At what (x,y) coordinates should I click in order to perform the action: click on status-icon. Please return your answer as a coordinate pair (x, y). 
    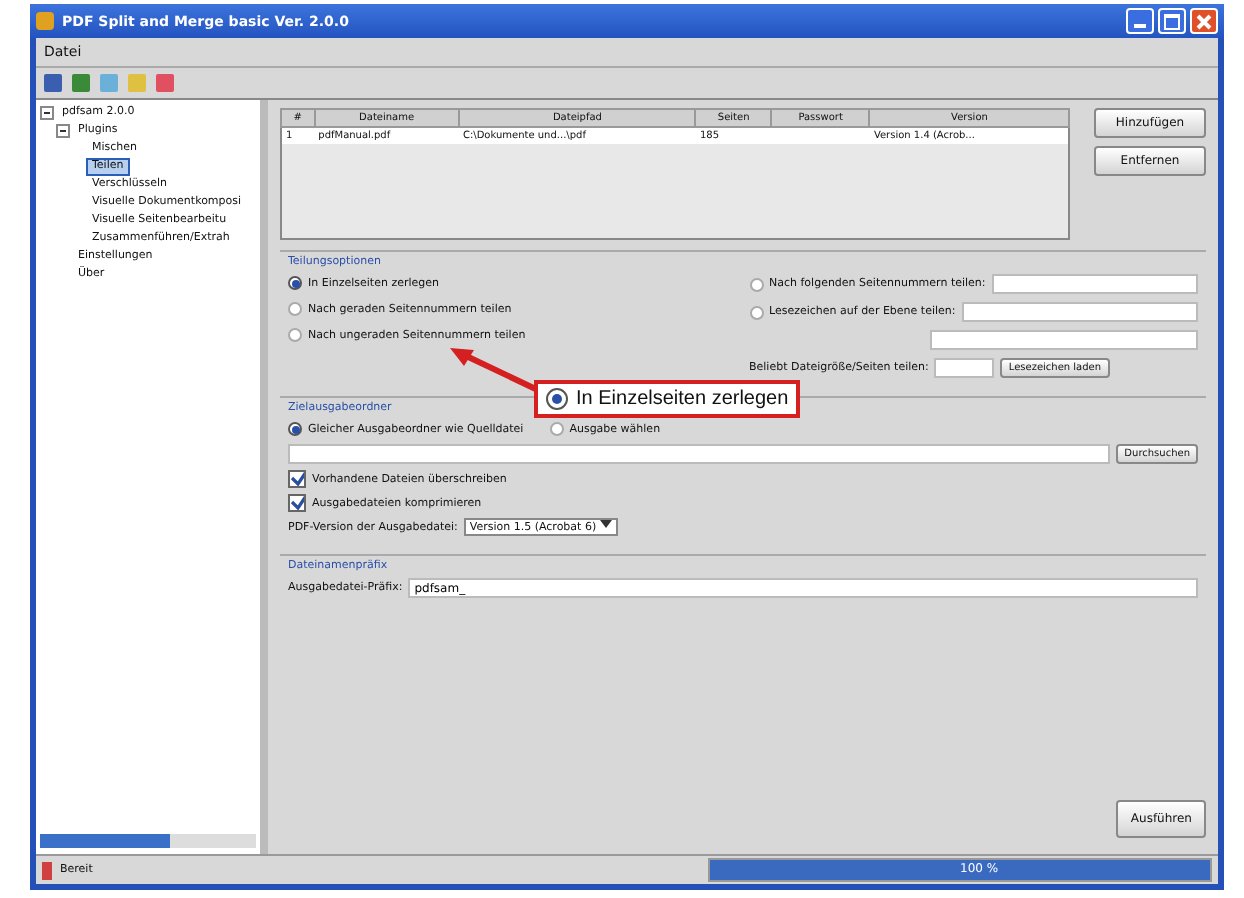
    Looking at the image, I should click on (47, 870).